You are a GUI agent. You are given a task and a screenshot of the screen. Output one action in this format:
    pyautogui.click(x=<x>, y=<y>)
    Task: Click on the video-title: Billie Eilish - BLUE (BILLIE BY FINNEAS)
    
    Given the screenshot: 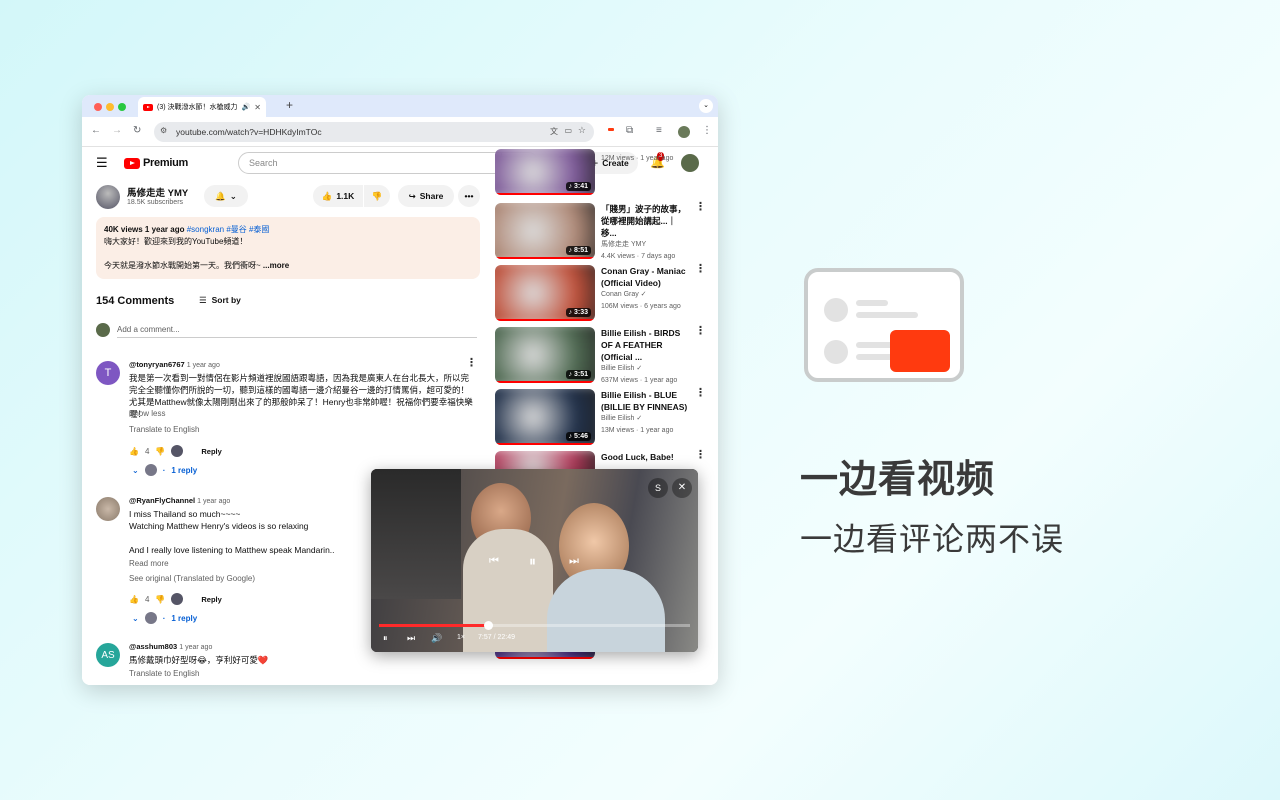 What is the action you would take?
    pyautogui.click(x=645, y=401)
    